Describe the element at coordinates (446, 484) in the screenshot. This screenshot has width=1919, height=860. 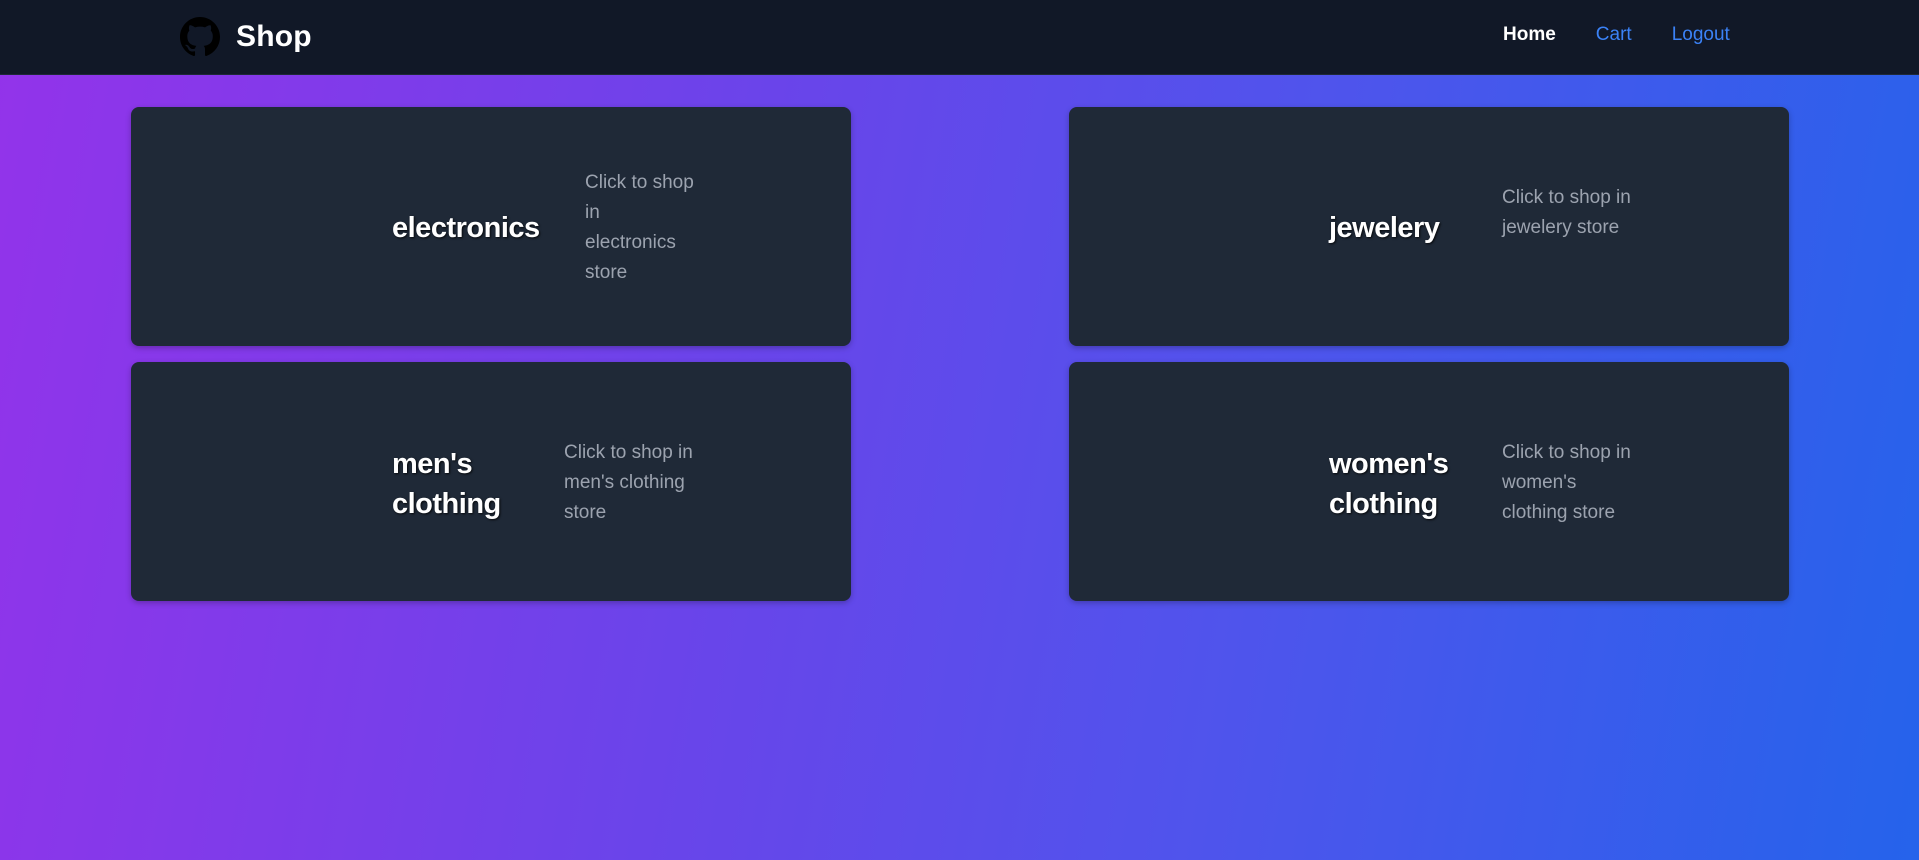
I see `category-title: men's clothing` at that location.